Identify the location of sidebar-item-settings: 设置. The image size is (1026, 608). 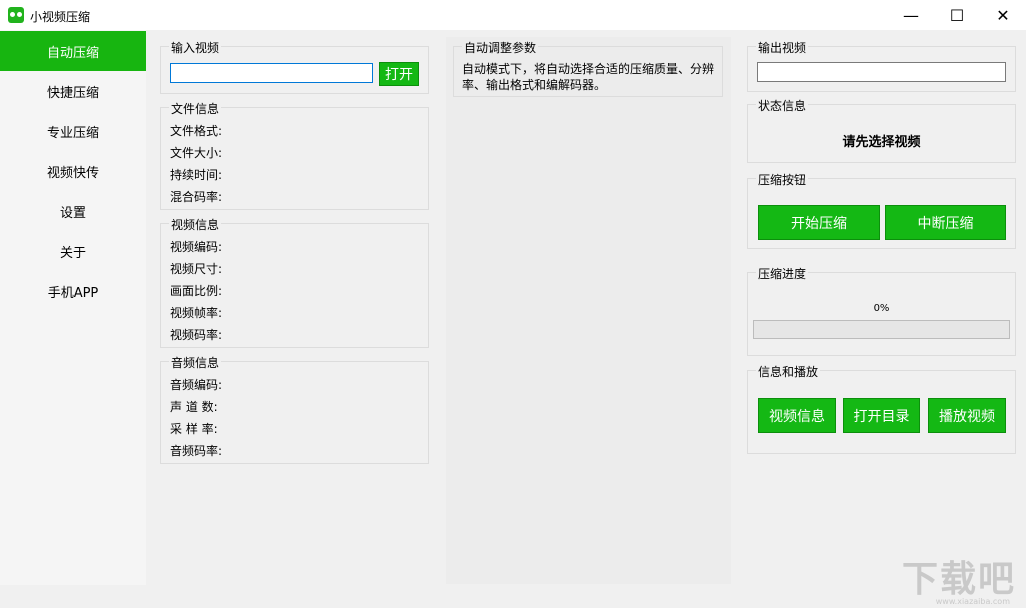
(73, 211).